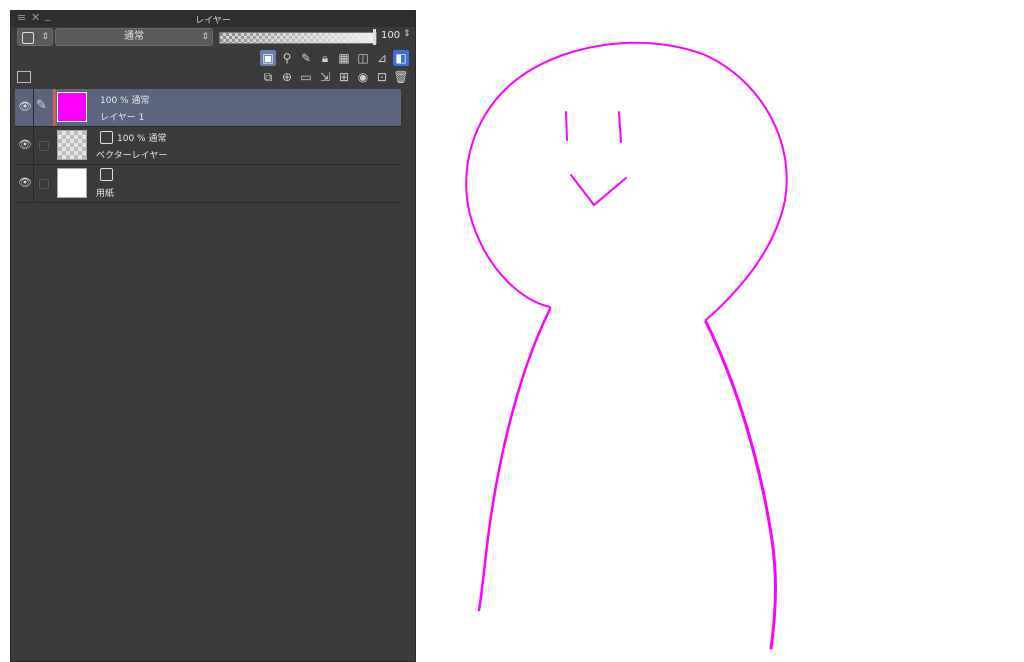 This screenshot has width=1024, height=662. Describe the element at coordinates (105, 192) in the screenshot. I see `layer-name: 用紙` at that location.